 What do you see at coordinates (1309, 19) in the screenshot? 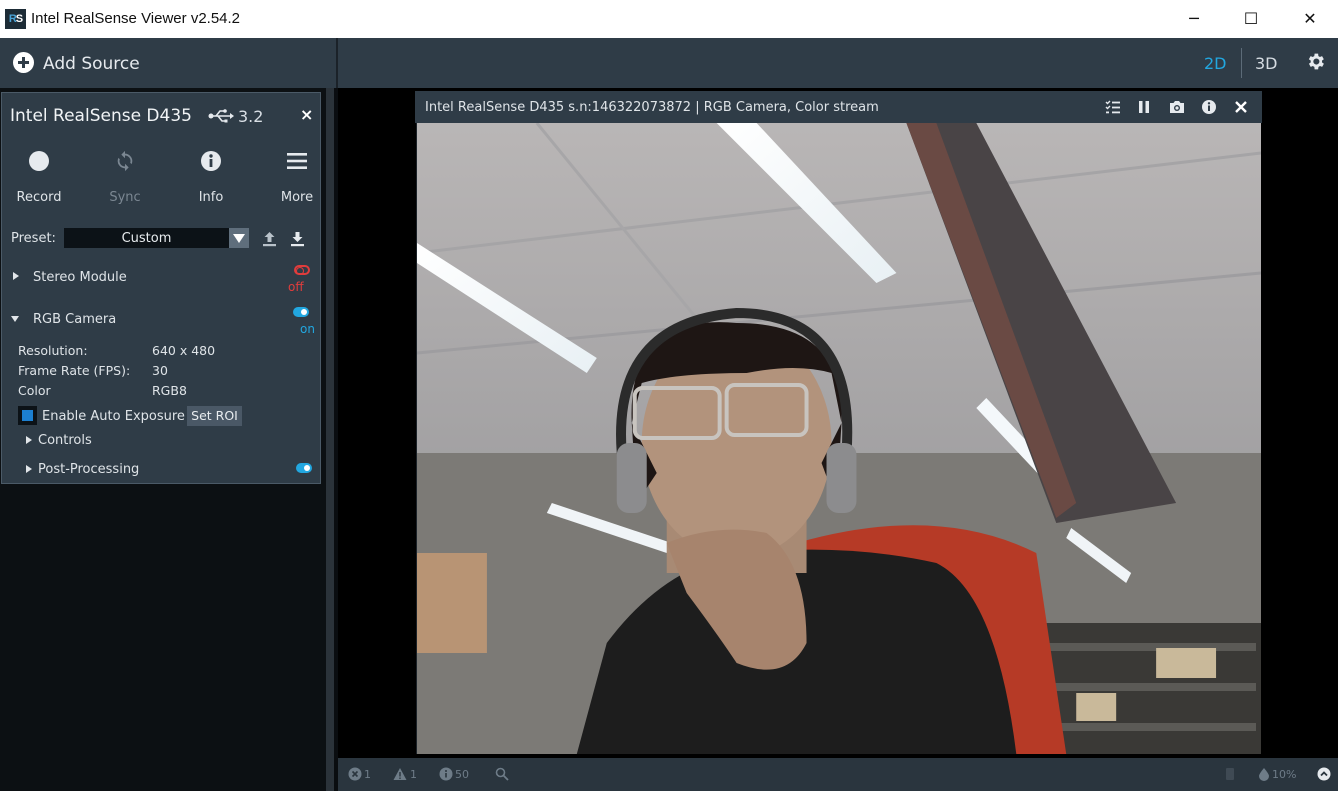
I see `close-window-button: ✕` at bounding box center [1309, 19].